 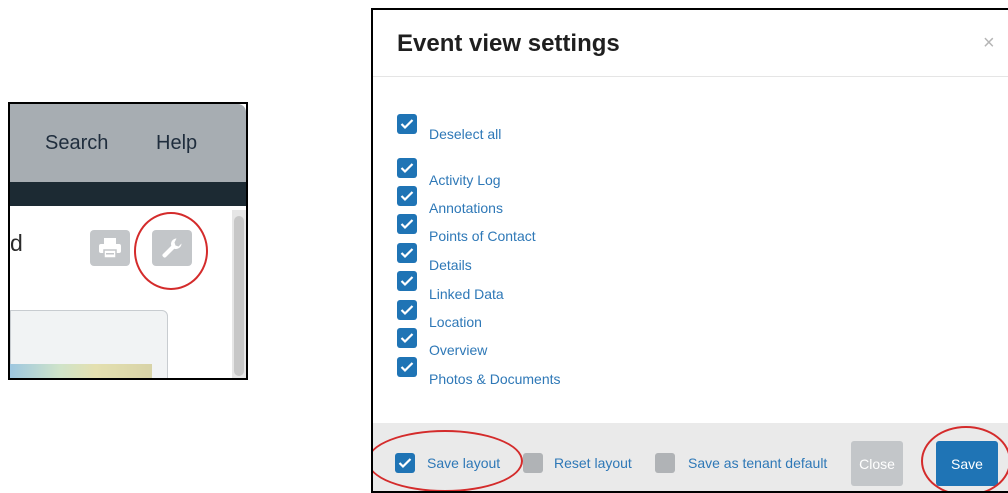 What do you see at coordinates (757, 463) in the screenshot?
I see `save-tenant-default-label: Save as tenant default` at bounding box center [757, 463].